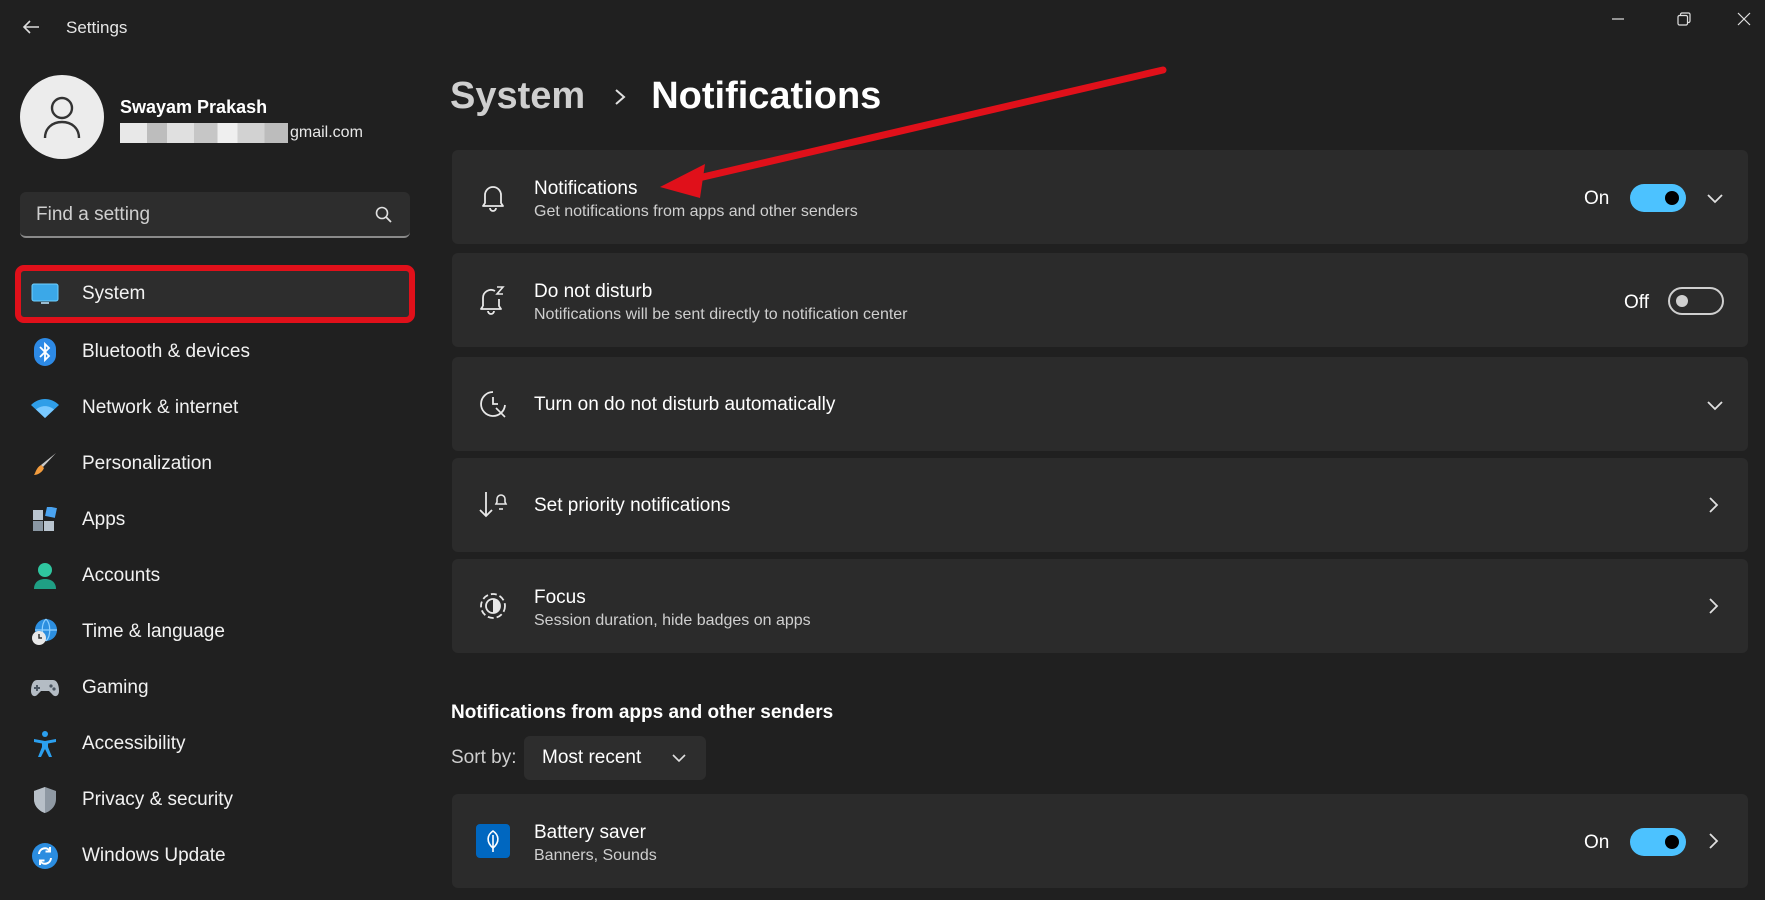  What do you see at coordinates (493, 300) in the screenshot?
I see `bell-snooze-icon` at bounding box center [493, 300].